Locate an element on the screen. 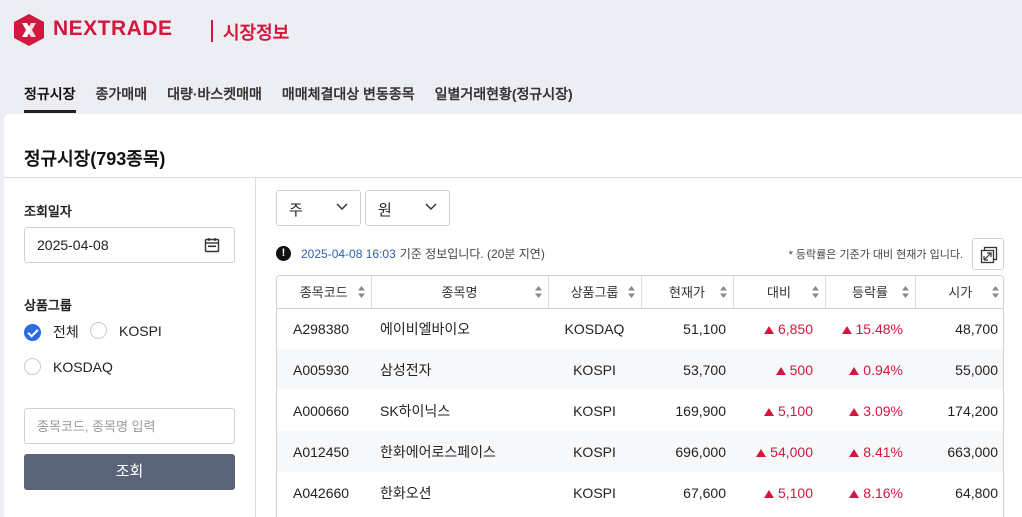 The width and height of the screenshot is (1022, 517). radio-kospi-label: KOSPI is located at coordinates (140, 330).